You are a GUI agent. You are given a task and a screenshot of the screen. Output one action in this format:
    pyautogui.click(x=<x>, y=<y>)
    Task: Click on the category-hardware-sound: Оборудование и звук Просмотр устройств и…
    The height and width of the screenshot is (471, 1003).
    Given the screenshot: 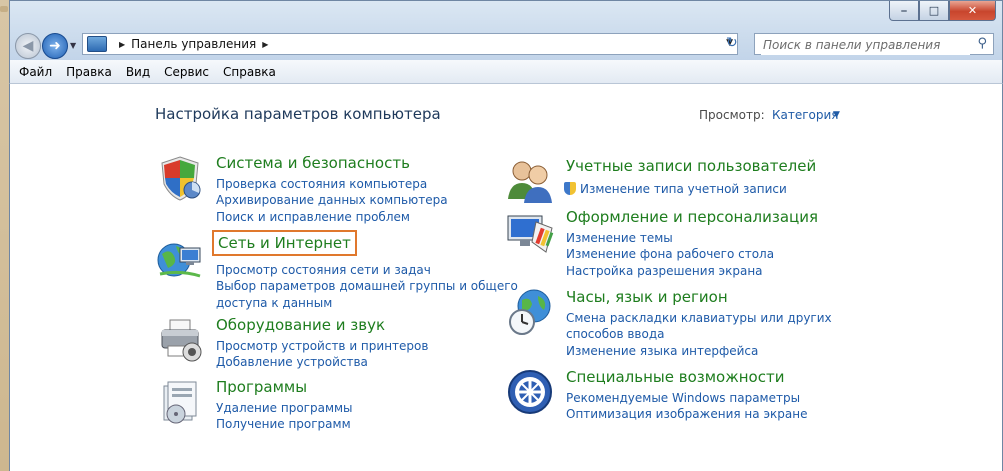 What is the action you would take?
    pyautogui.click(x=326, y=346)
    